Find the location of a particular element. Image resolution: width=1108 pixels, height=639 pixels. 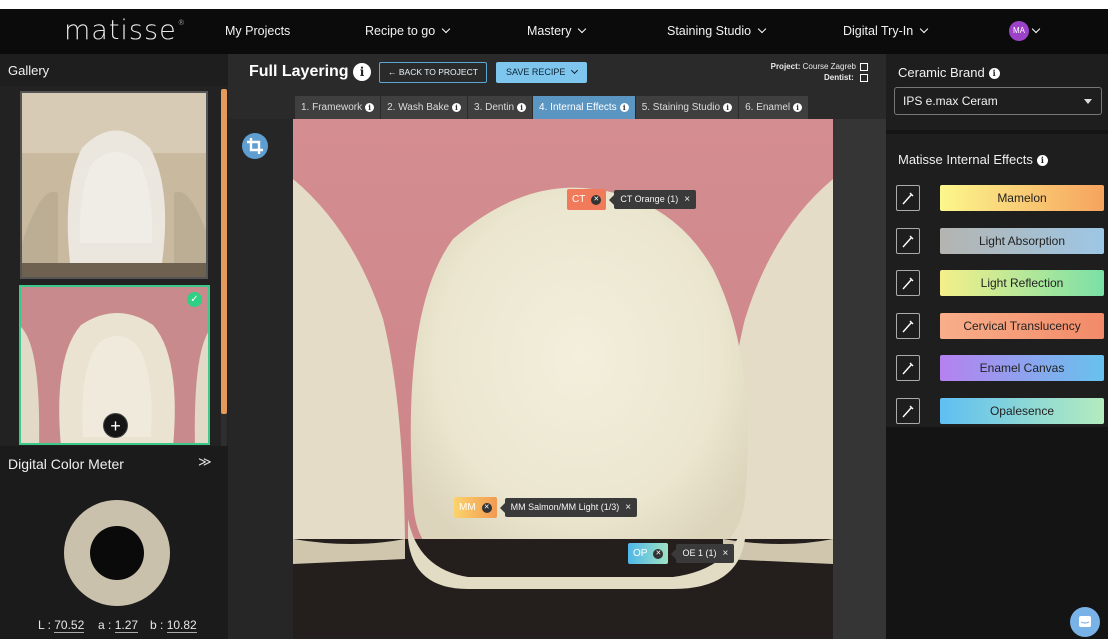

nav-my-projects: My Projects is located at coordinates (257, 31).